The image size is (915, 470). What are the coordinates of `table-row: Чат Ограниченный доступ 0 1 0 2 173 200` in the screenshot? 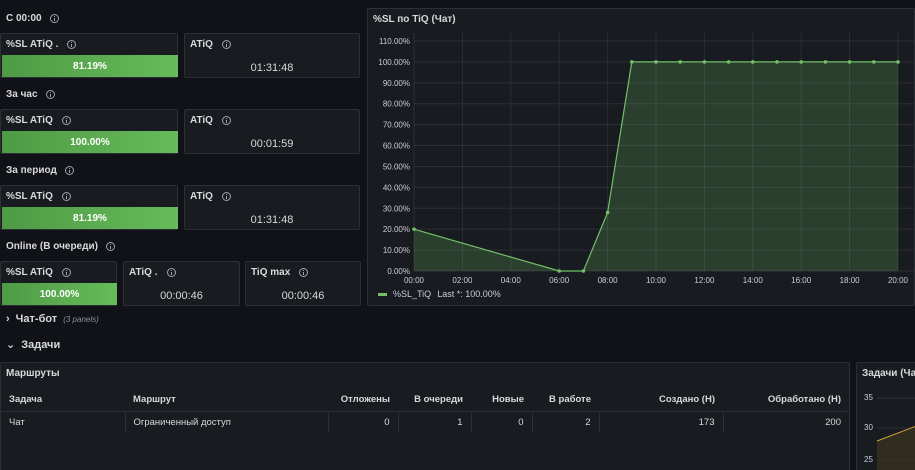 It's located at (425, 422).